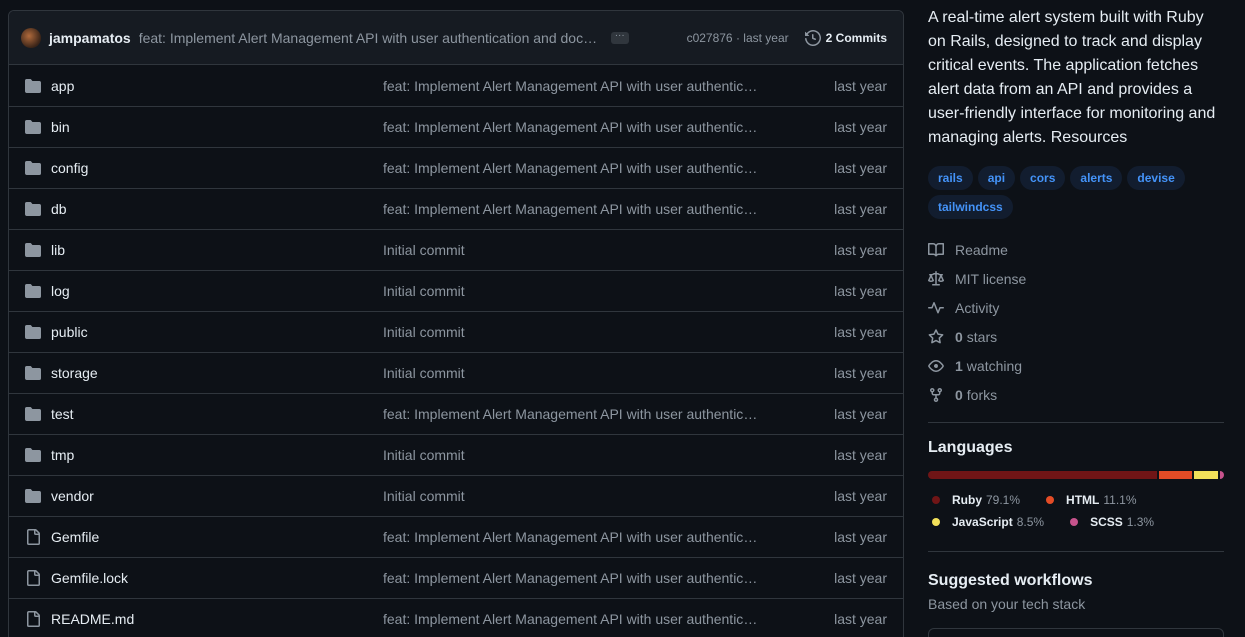 This screenshot has height=637, width=1245. I want to click on meta-pulse: Activity, so click(1076, 307).